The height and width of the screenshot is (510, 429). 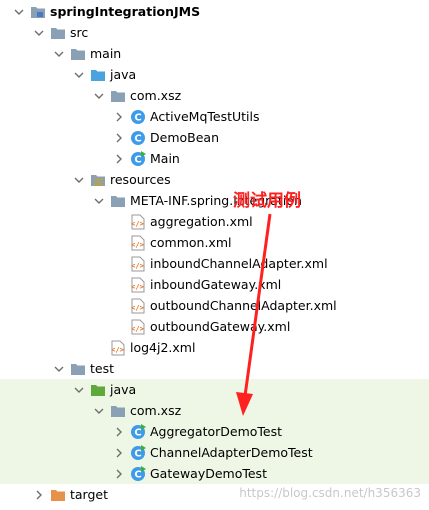 I want to click on xml-file-label: aggregation.xml, so click(x=201, y=221).